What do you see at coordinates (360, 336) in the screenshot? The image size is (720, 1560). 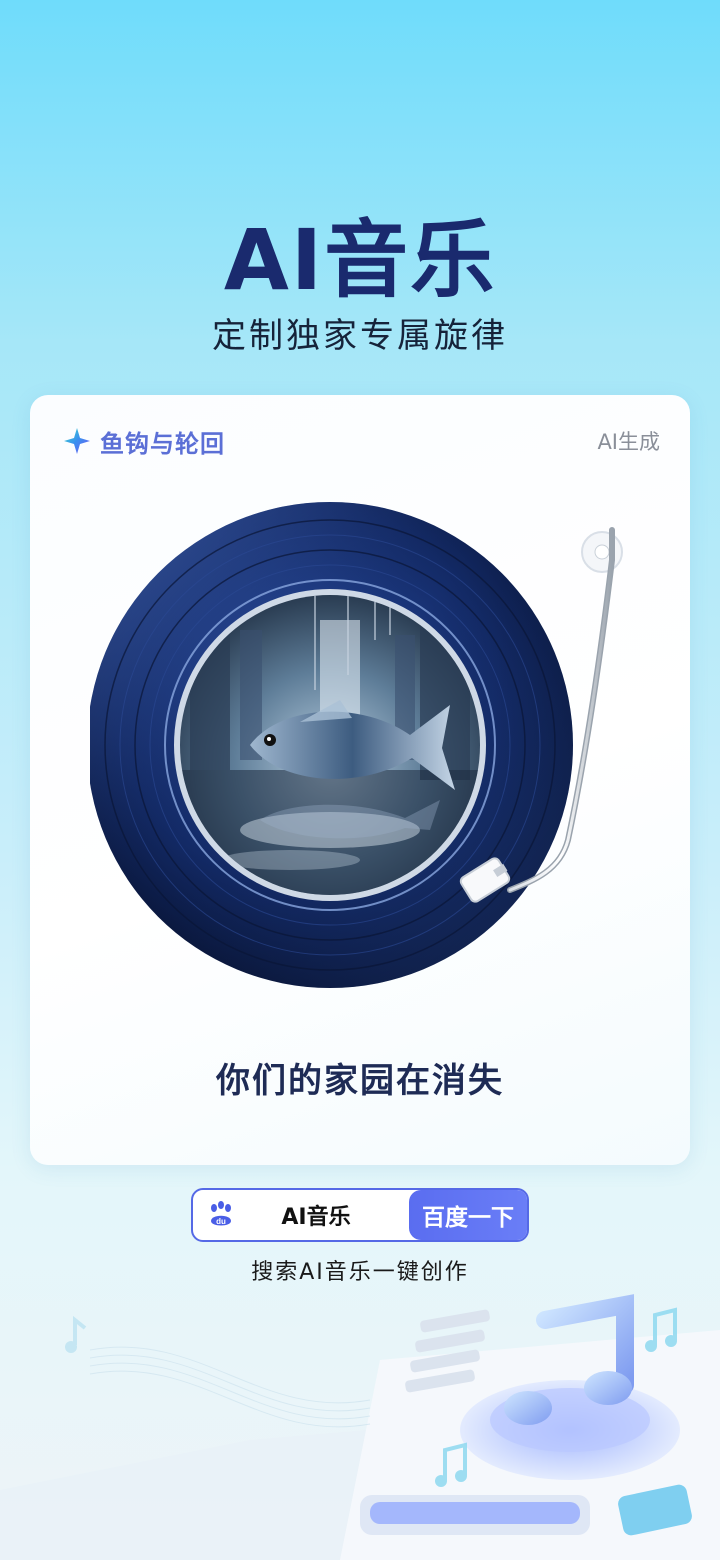 I see `page-subtitle: 定制独家专属旋律` at bounding box center [360, 336].